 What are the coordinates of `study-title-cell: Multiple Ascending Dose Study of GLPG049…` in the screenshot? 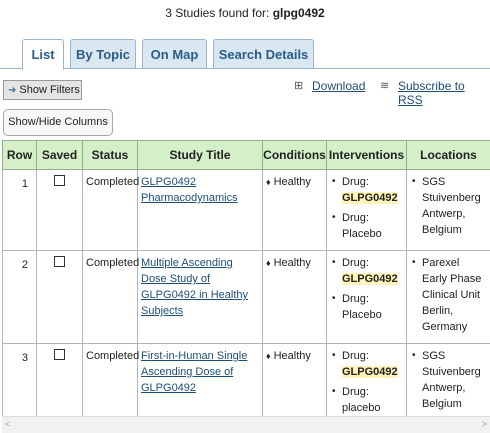 It's located at (200, 297).